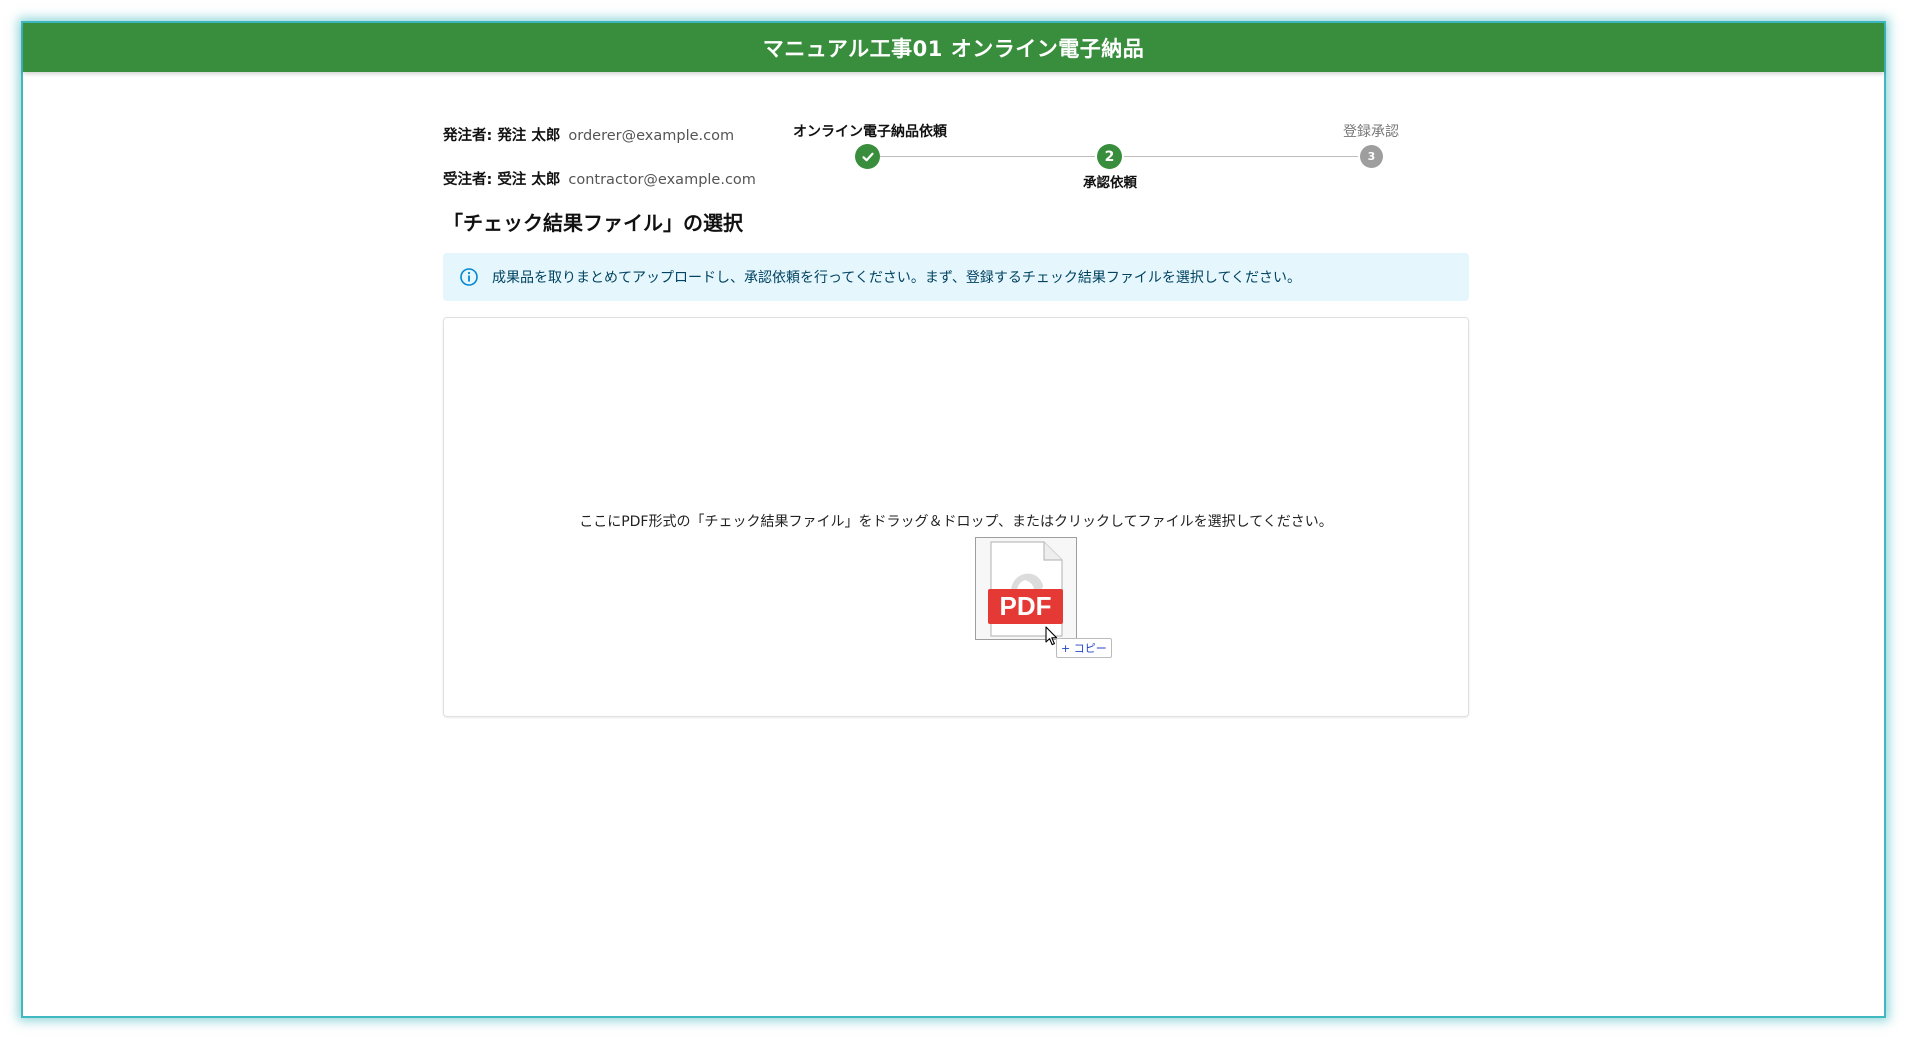 The height and width of the screenshot is (1039, 1907). Describe the element at coordinates (1109, 156) in the screenshot. I see `step-2-number: 2` at that location.